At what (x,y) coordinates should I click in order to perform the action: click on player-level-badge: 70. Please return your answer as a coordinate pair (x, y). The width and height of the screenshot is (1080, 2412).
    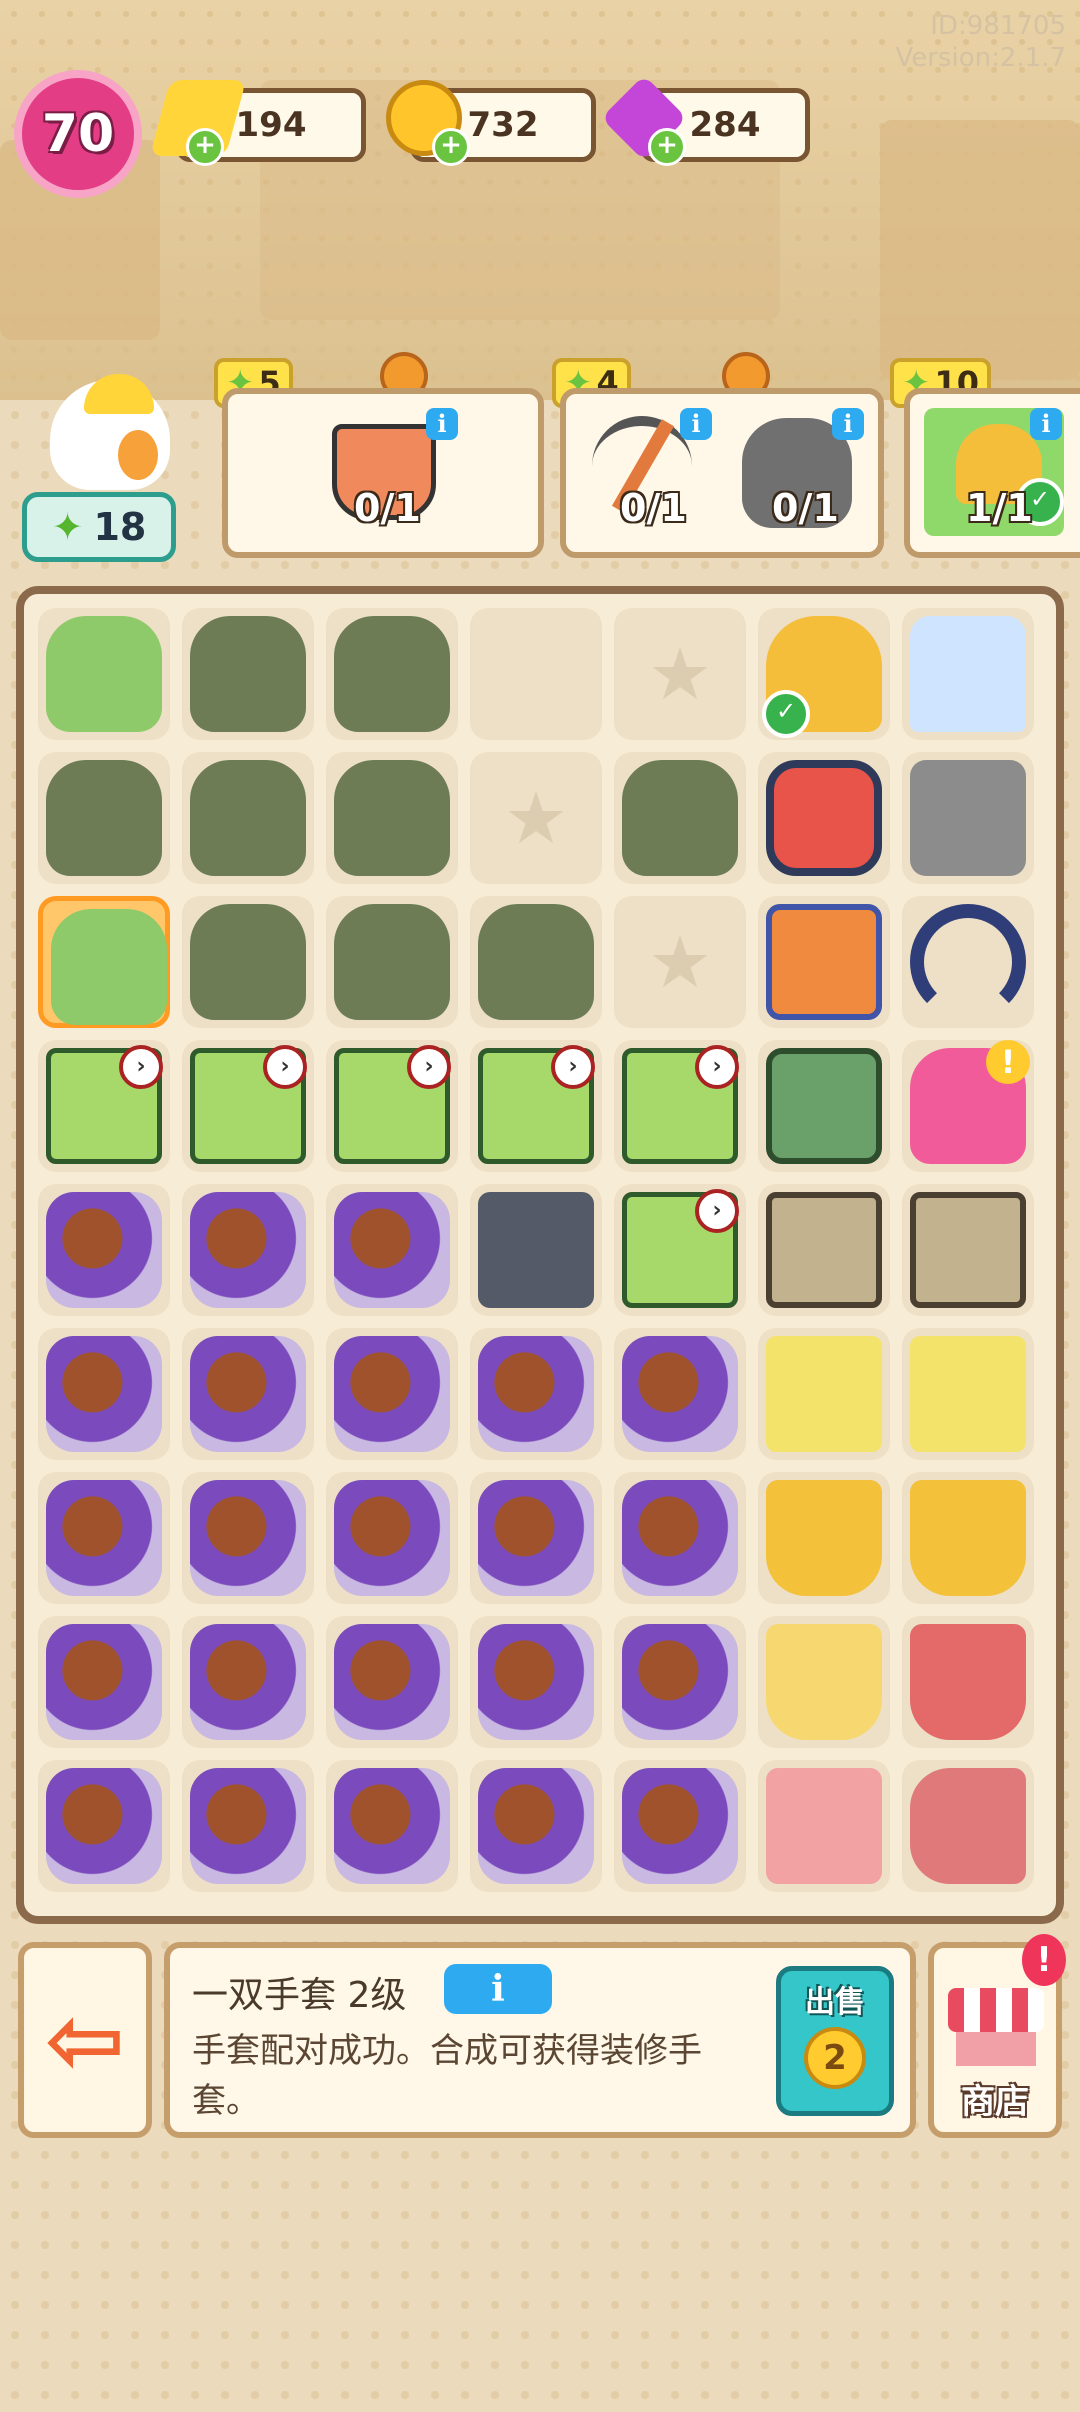
    Looking at the image, I should click on (78, 134).